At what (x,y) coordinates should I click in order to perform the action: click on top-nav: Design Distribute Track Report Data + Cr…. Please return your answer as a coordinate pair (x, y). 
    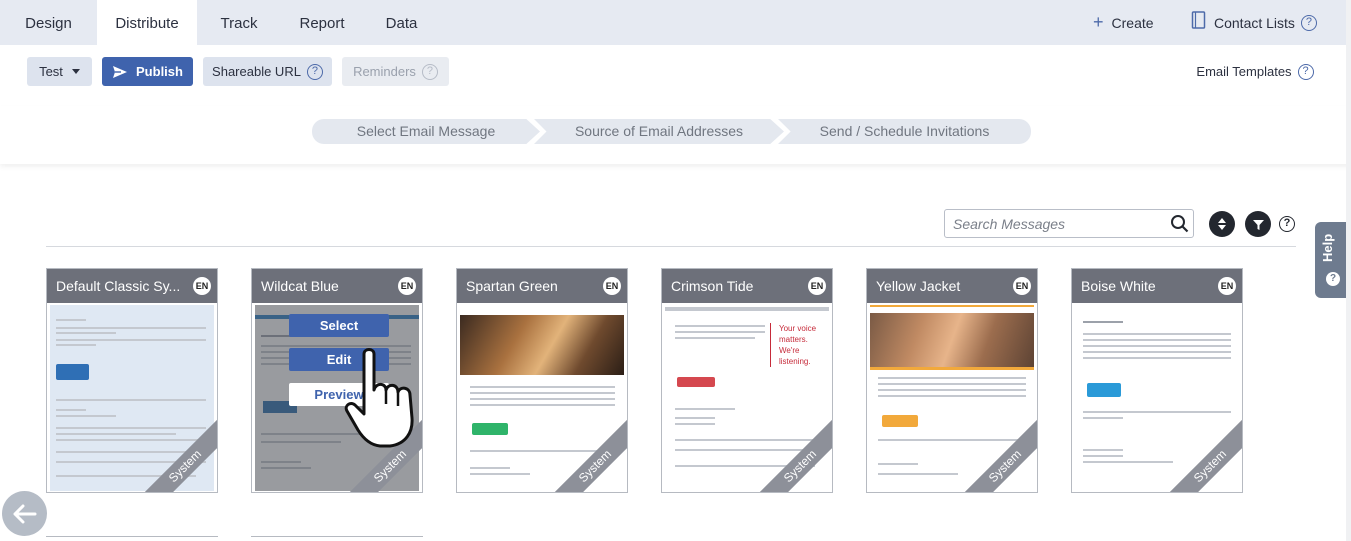
    Looking at the image, I should click on (675, 22).